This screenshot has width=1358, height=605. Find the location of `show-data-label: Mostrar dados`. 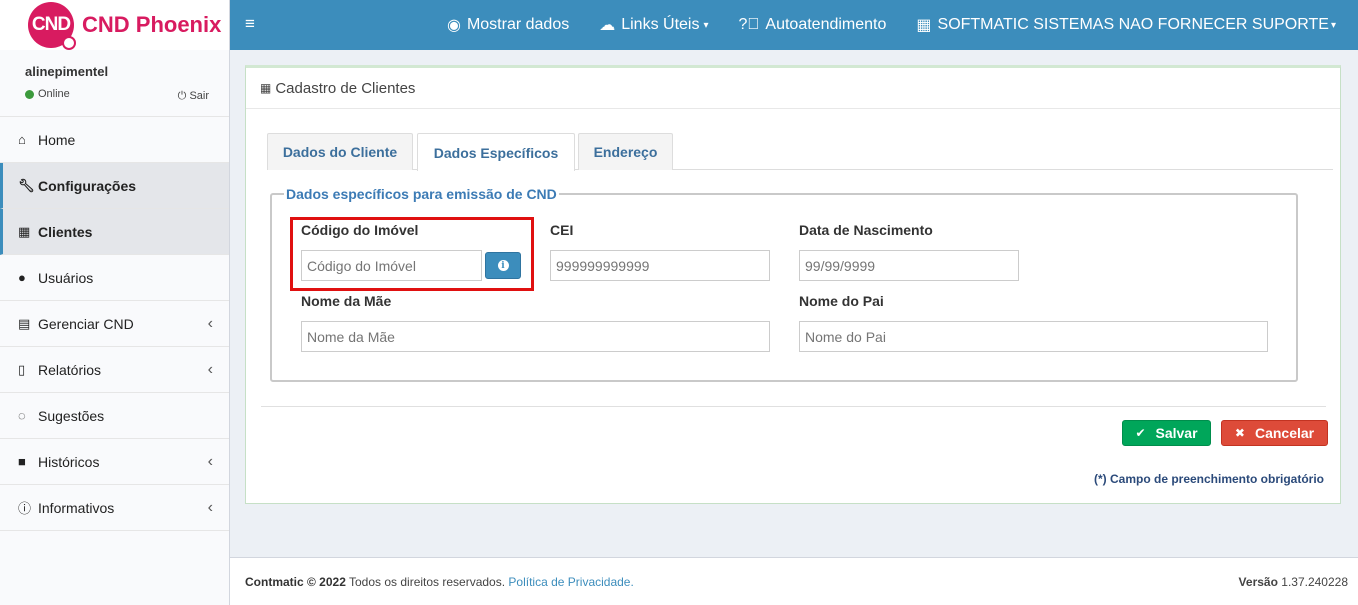

show-data-label: Mostrar dados is located at coordinates (518, 24).